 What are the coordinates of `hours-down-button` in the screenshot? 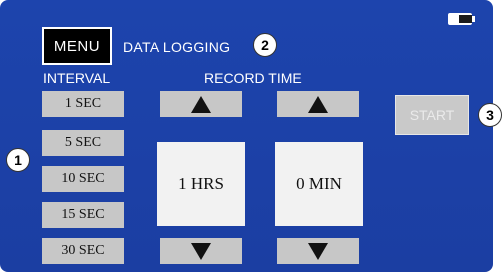 It's located at (201, 251).